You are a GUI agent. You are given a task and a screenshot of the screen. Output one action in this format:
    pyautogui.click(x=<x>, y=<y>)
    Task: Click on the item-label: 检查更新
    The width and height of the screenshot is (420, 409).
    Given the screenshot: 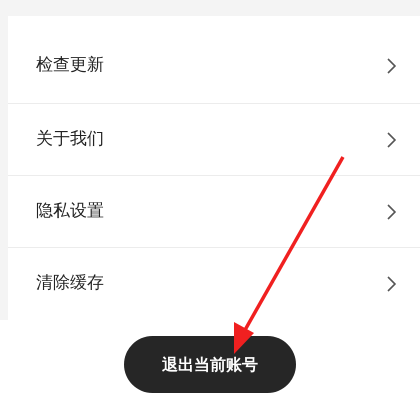 What is the action you would take?
    pyautogui.click(x=70, y=65)
    